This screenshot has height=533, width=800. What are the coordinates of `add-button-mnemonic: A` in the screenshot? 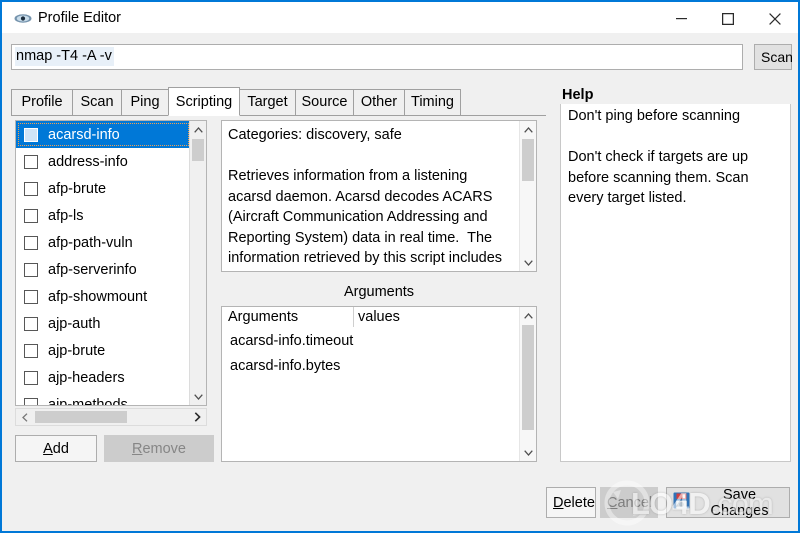 It's located at (48, 448).